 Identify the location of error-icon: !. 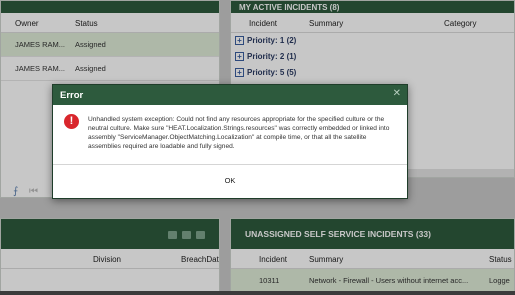
(71, 121).